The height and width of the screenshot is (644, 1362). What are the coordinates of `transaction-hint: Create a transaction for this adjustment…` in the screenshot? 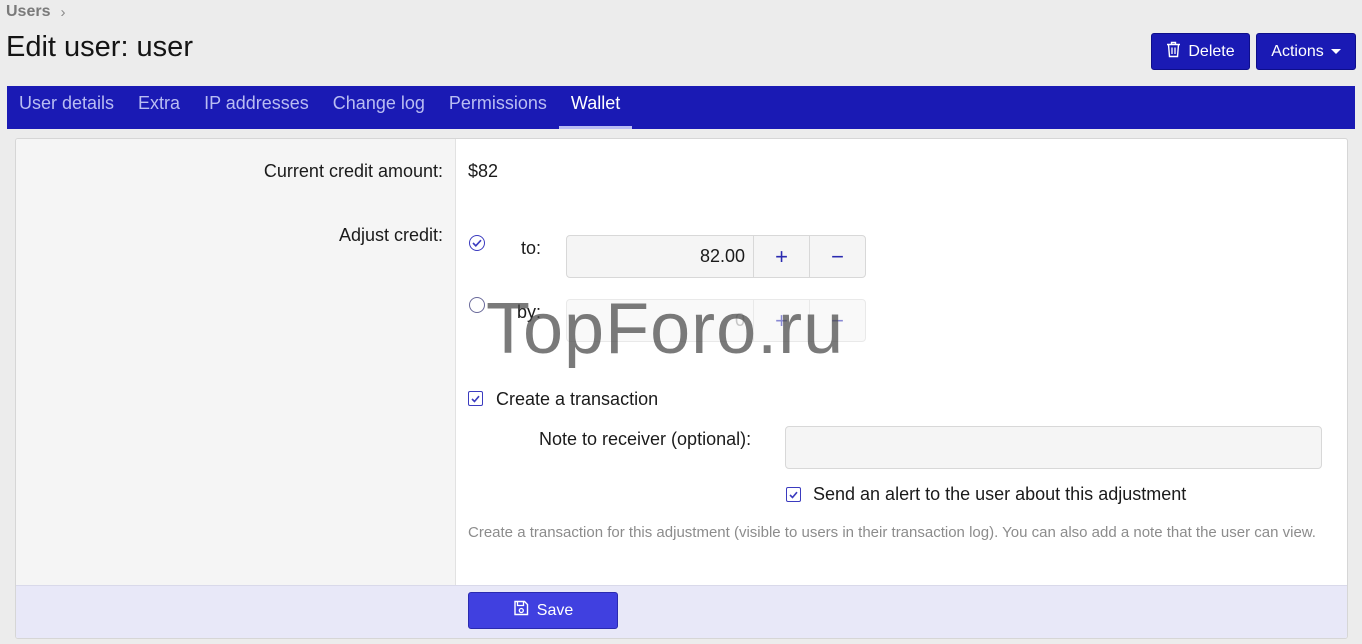 It's located at (892, 532).